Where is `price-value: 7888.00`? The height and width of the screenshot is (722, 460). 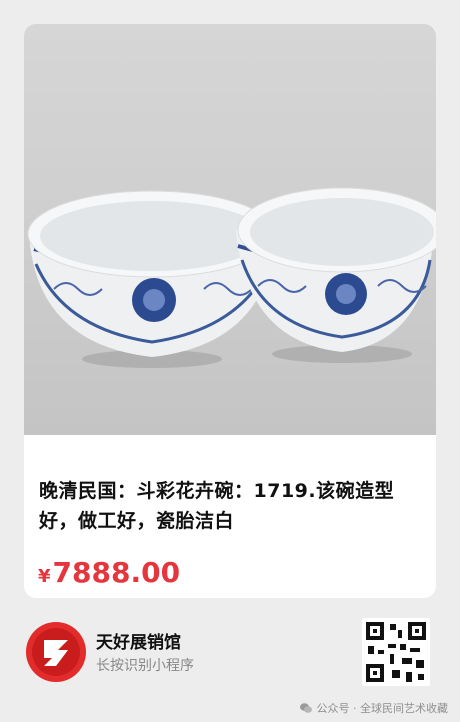 price-value: 7888.00 is located at coordinates (116, 572).